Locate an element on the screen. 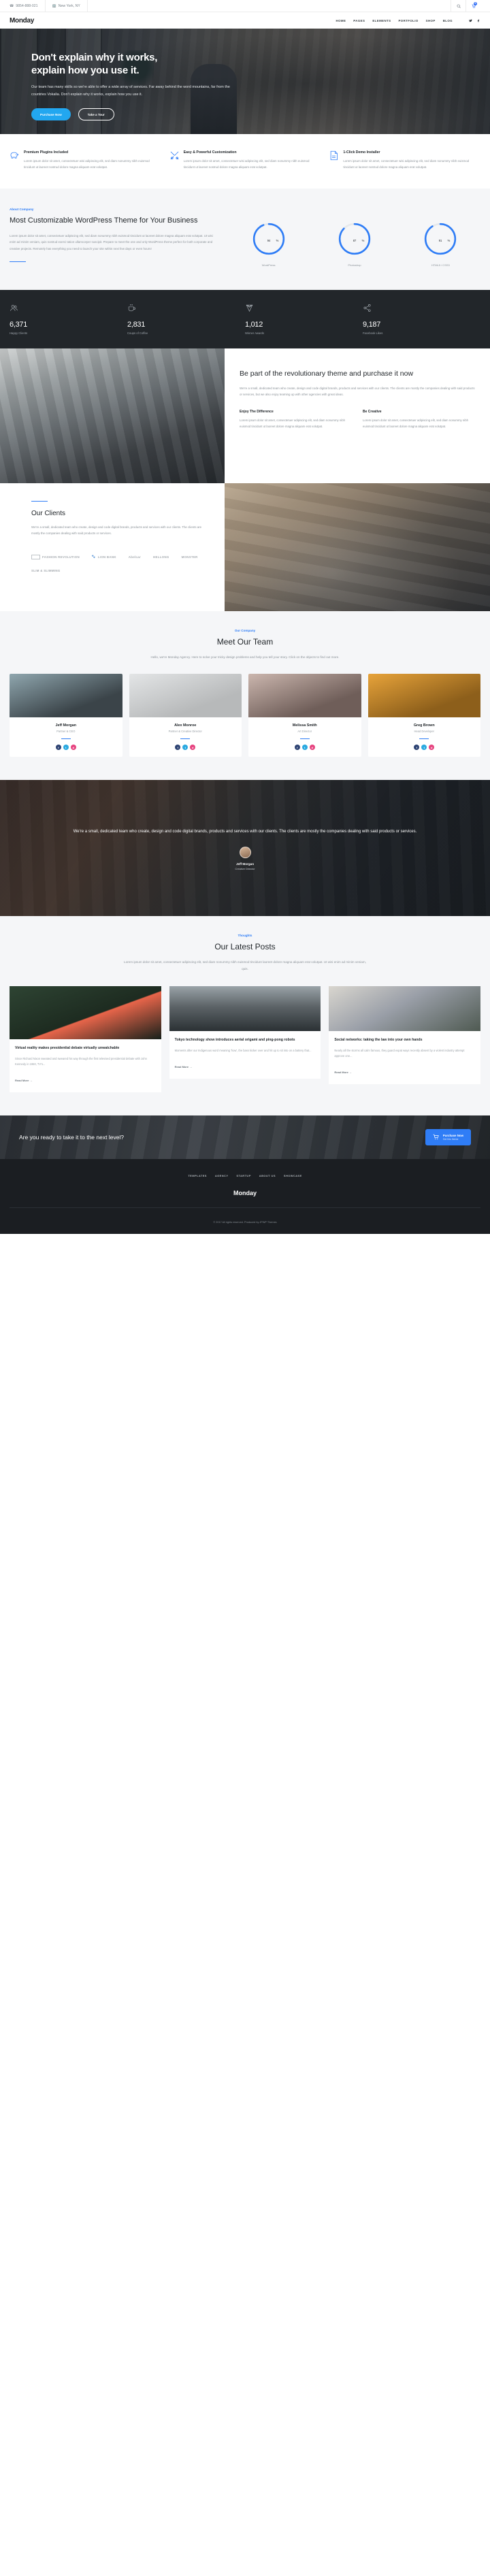 Image resolution: width=490 pixels, height=2576 pixels. footer-link-templates: TEMPLATES is located at coordinates (198, 1175).